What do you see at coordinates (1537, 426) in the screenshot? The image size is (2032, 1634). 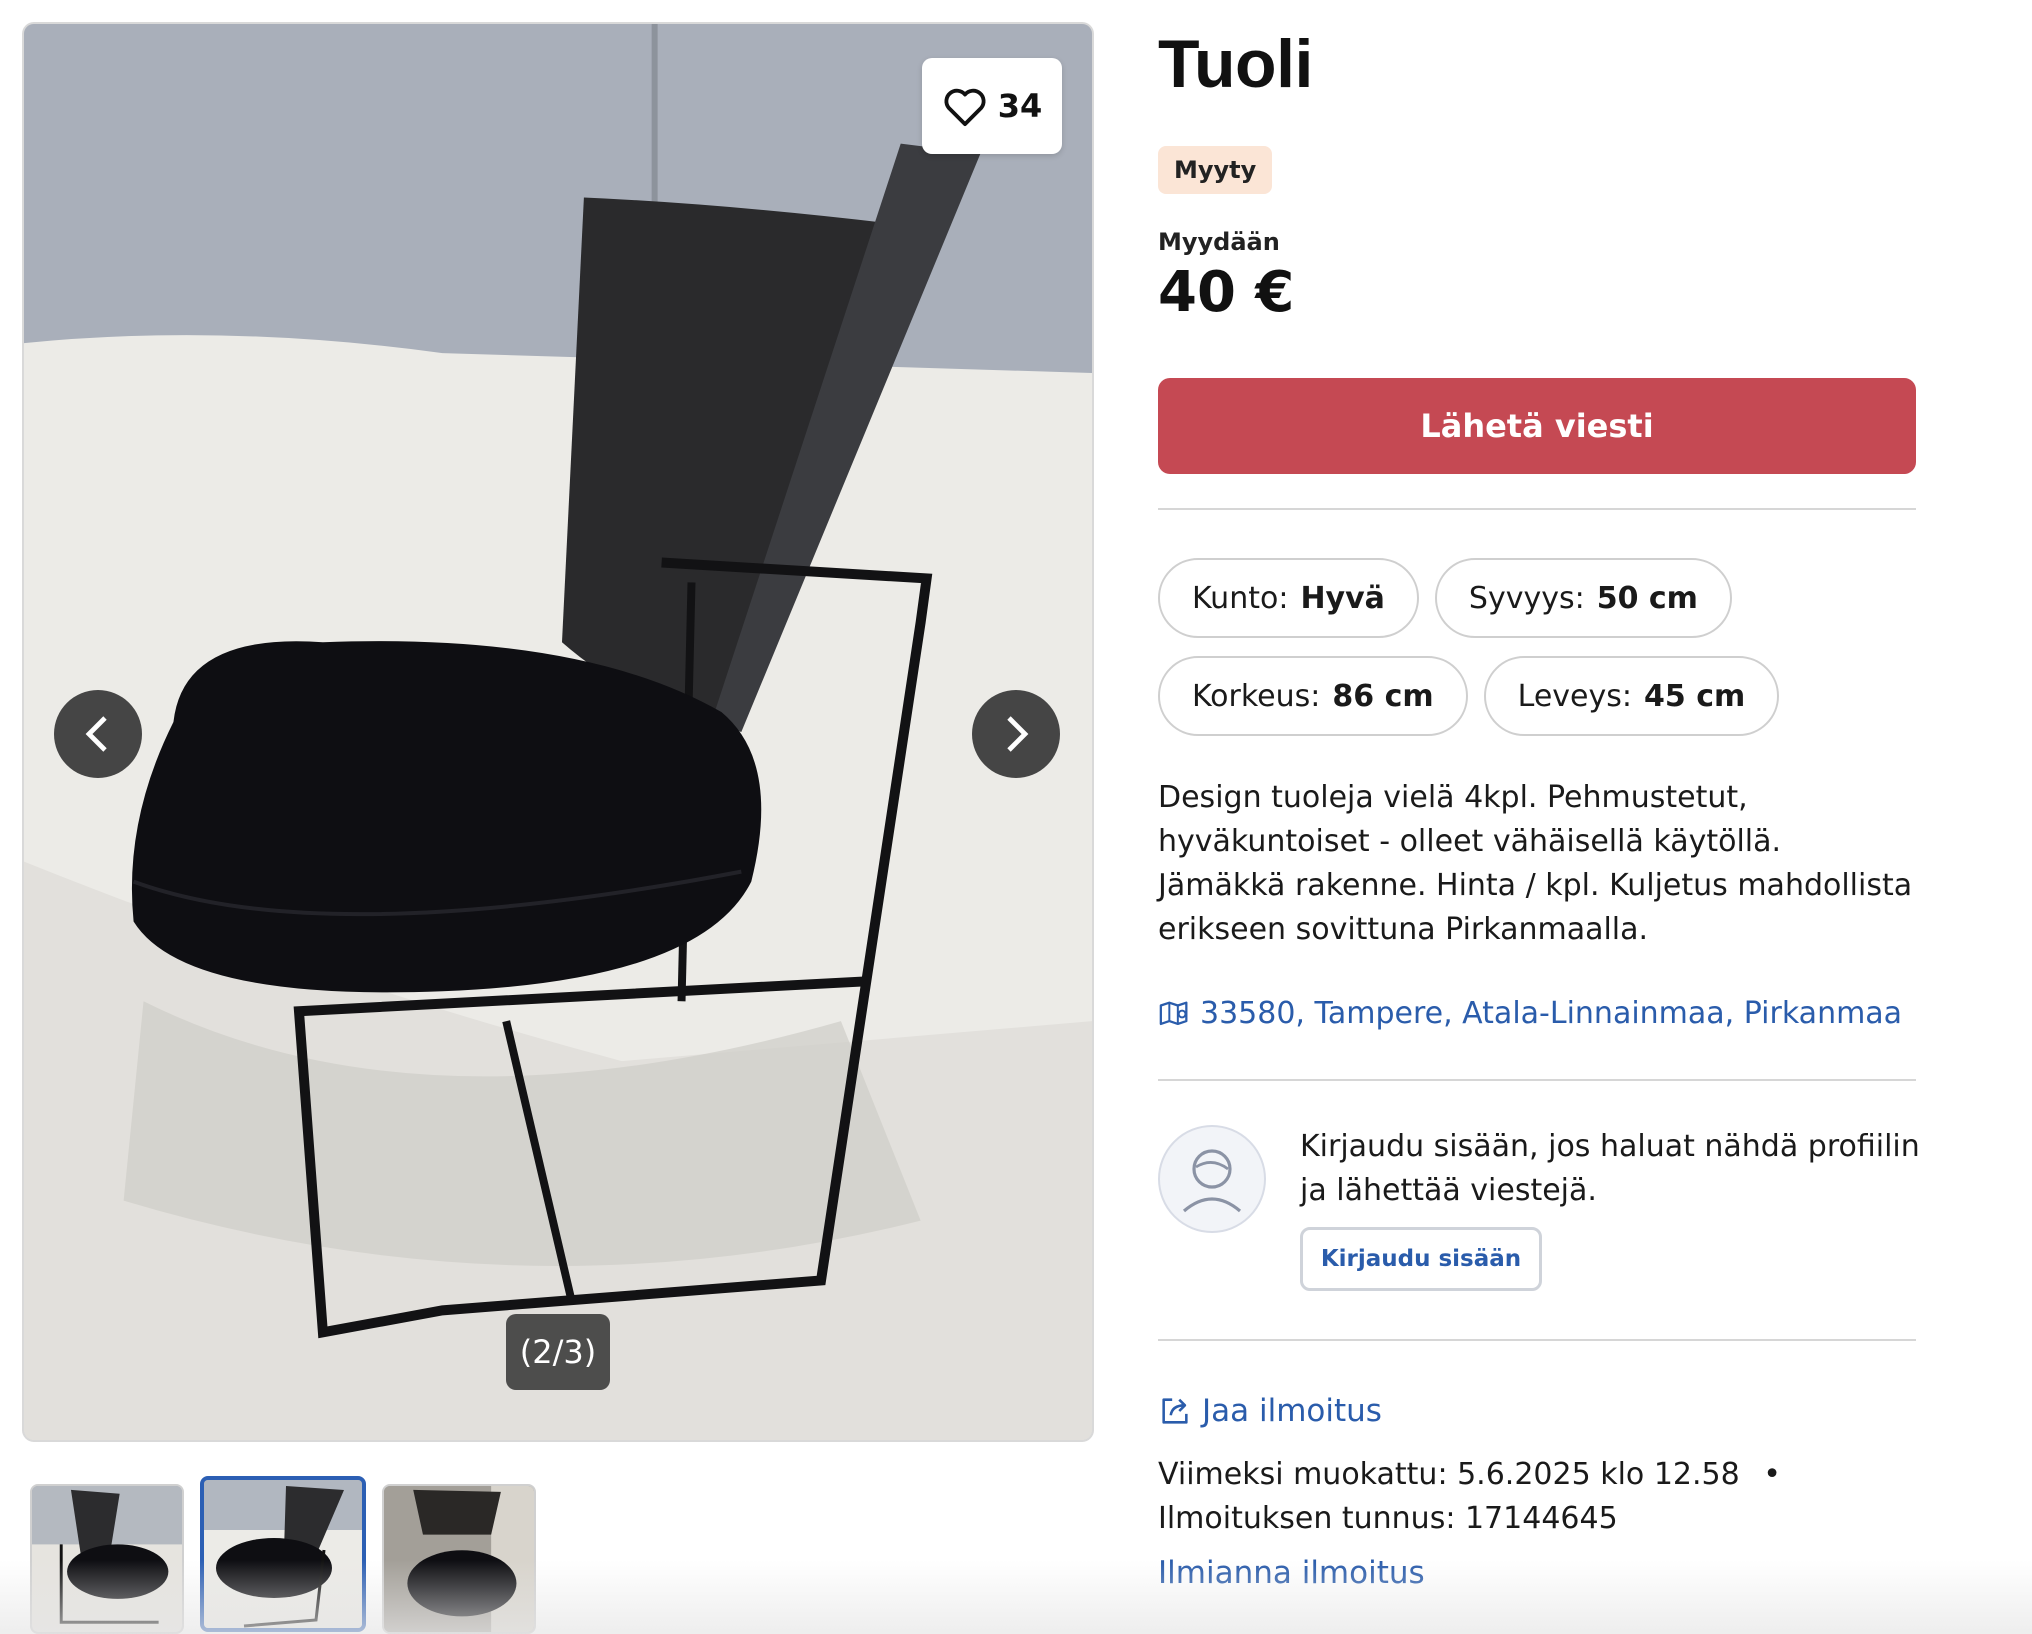 I see `send-message-button: Lähetä viesti` at bounding box center [1537, 426].